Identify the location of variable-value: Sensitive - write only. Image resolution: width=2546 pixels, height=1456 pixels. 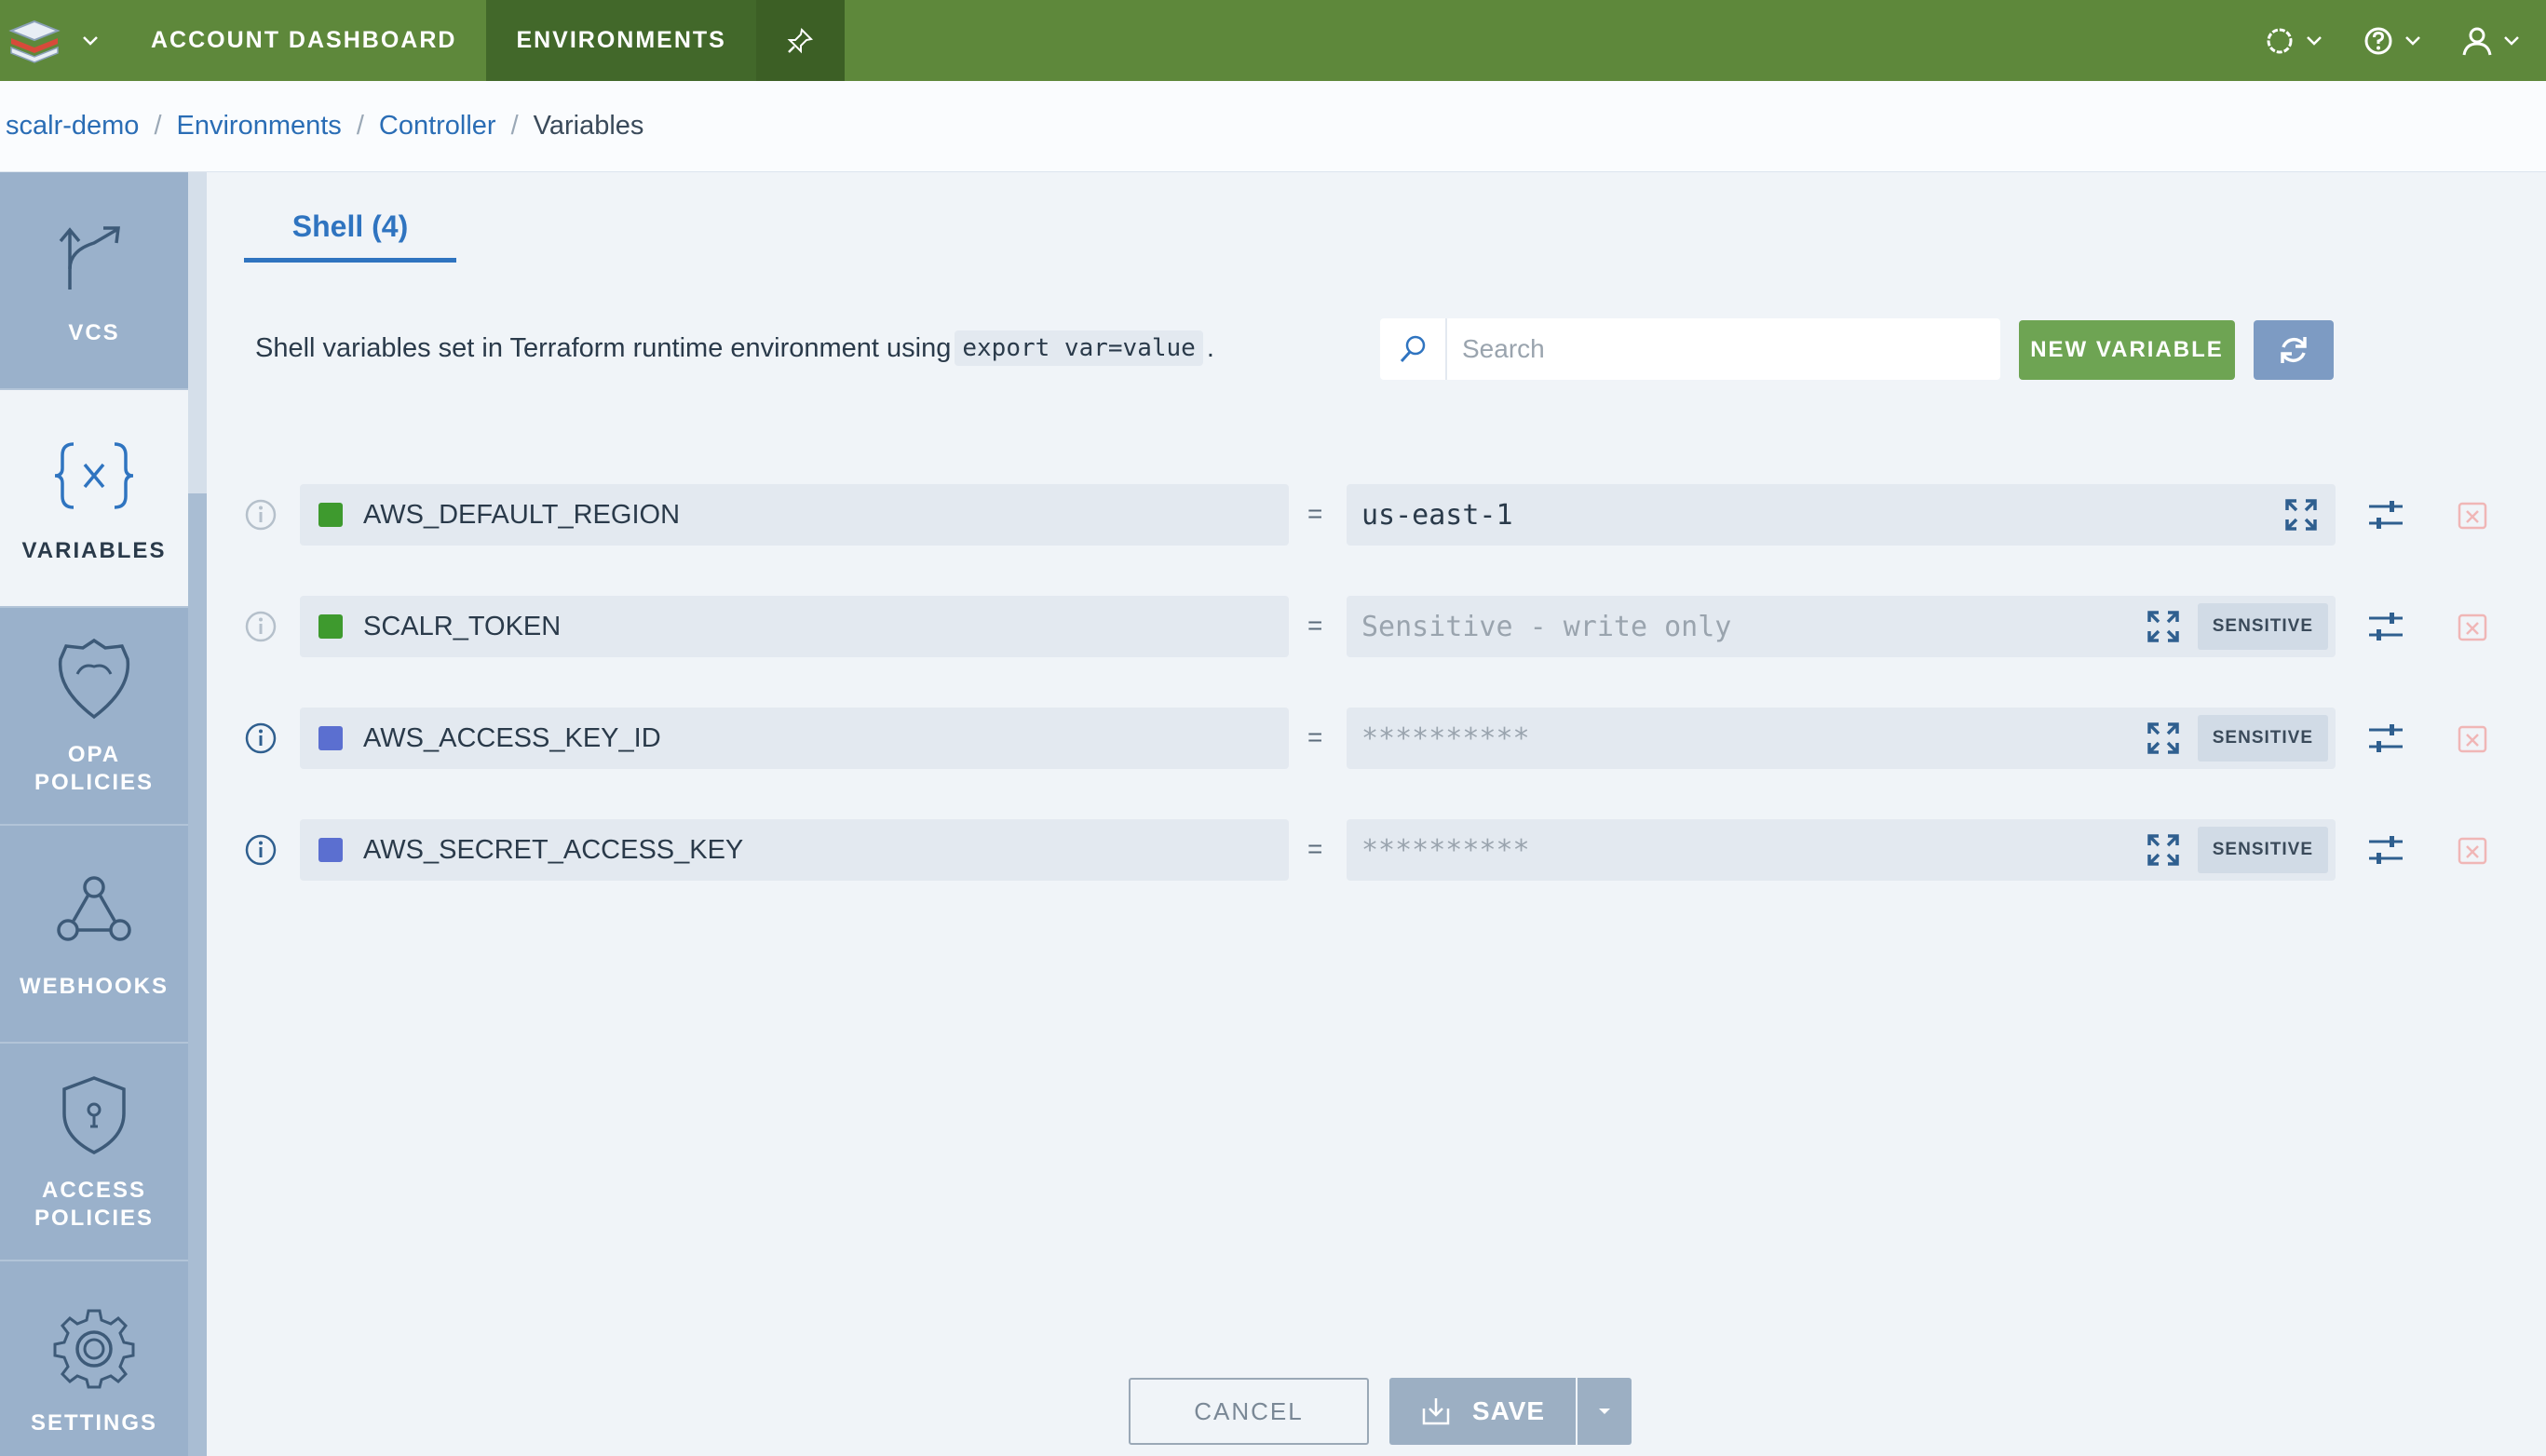
(1546, 626).